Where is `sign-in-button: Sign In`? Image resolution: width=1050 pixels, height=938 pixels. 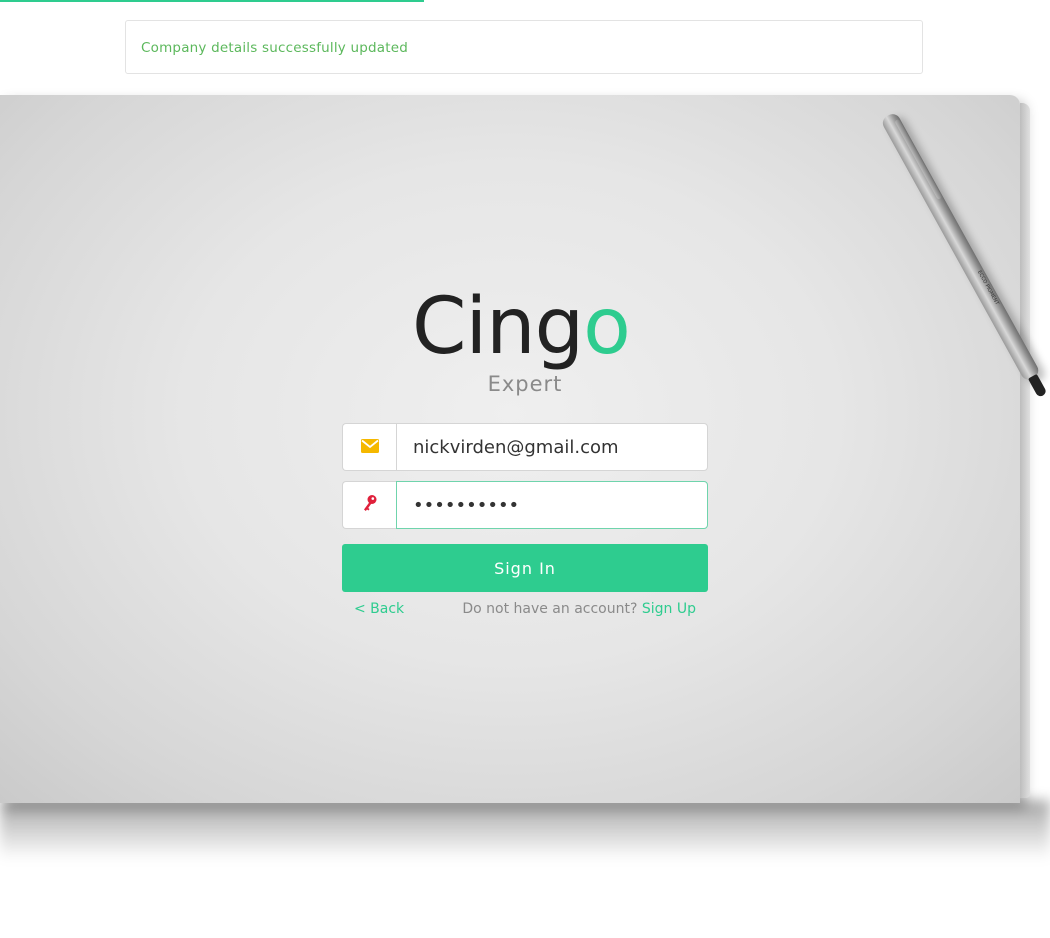
sign-in-button: Sign In is located at coordinates (525, 568).